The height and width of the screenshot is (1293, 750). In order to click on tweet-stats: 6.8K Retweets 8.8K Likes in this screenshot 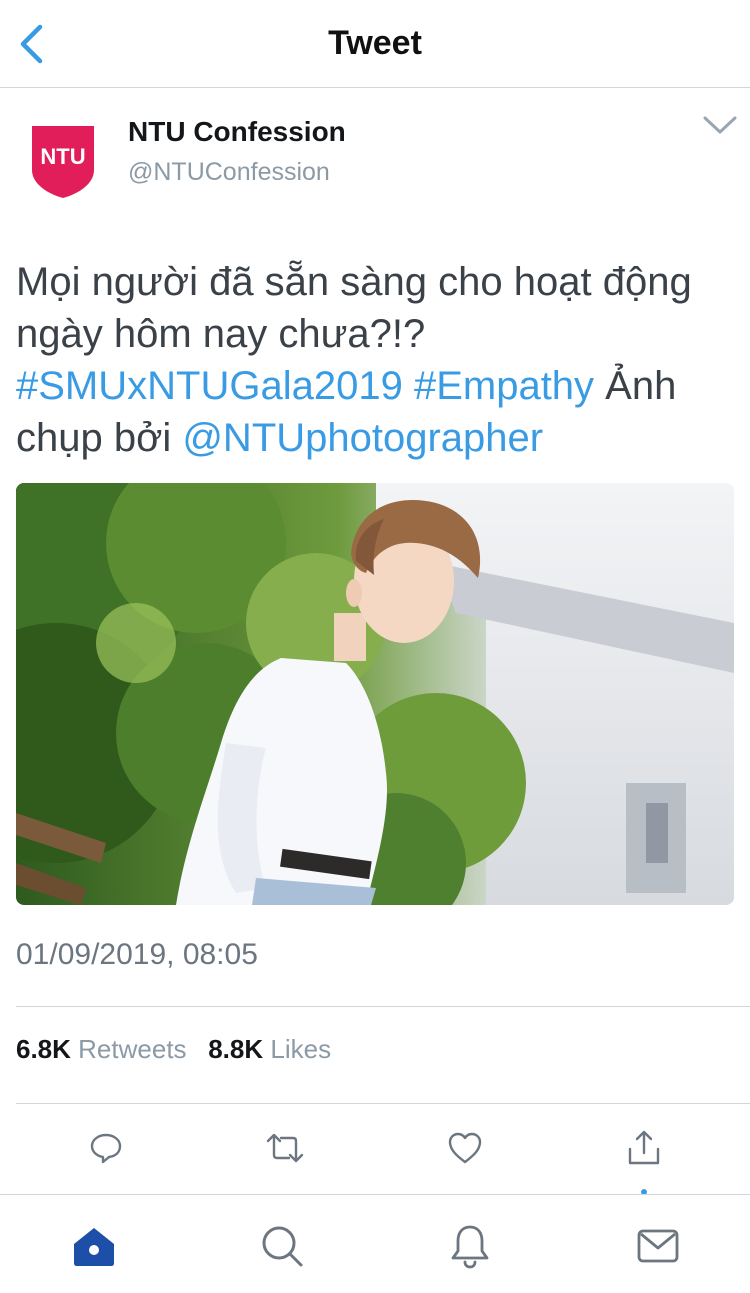, I will do `click(173, 1049)`.